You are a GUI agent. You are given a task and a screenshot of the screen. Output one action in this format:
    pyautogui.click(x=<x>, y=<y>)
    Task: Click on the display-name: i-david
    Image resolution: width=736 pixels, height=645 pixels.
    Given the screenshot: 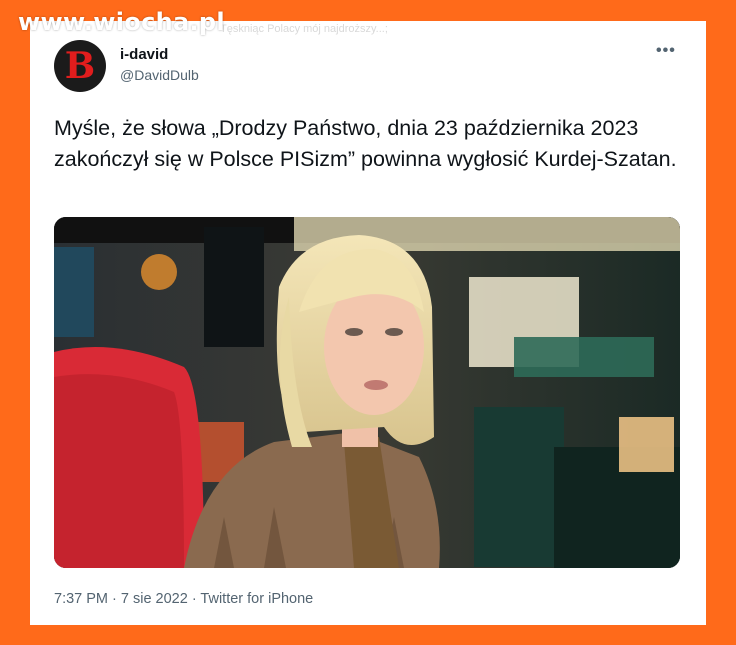 What is the action you would take?
    pyautogui.click(x=144, y=54)
    